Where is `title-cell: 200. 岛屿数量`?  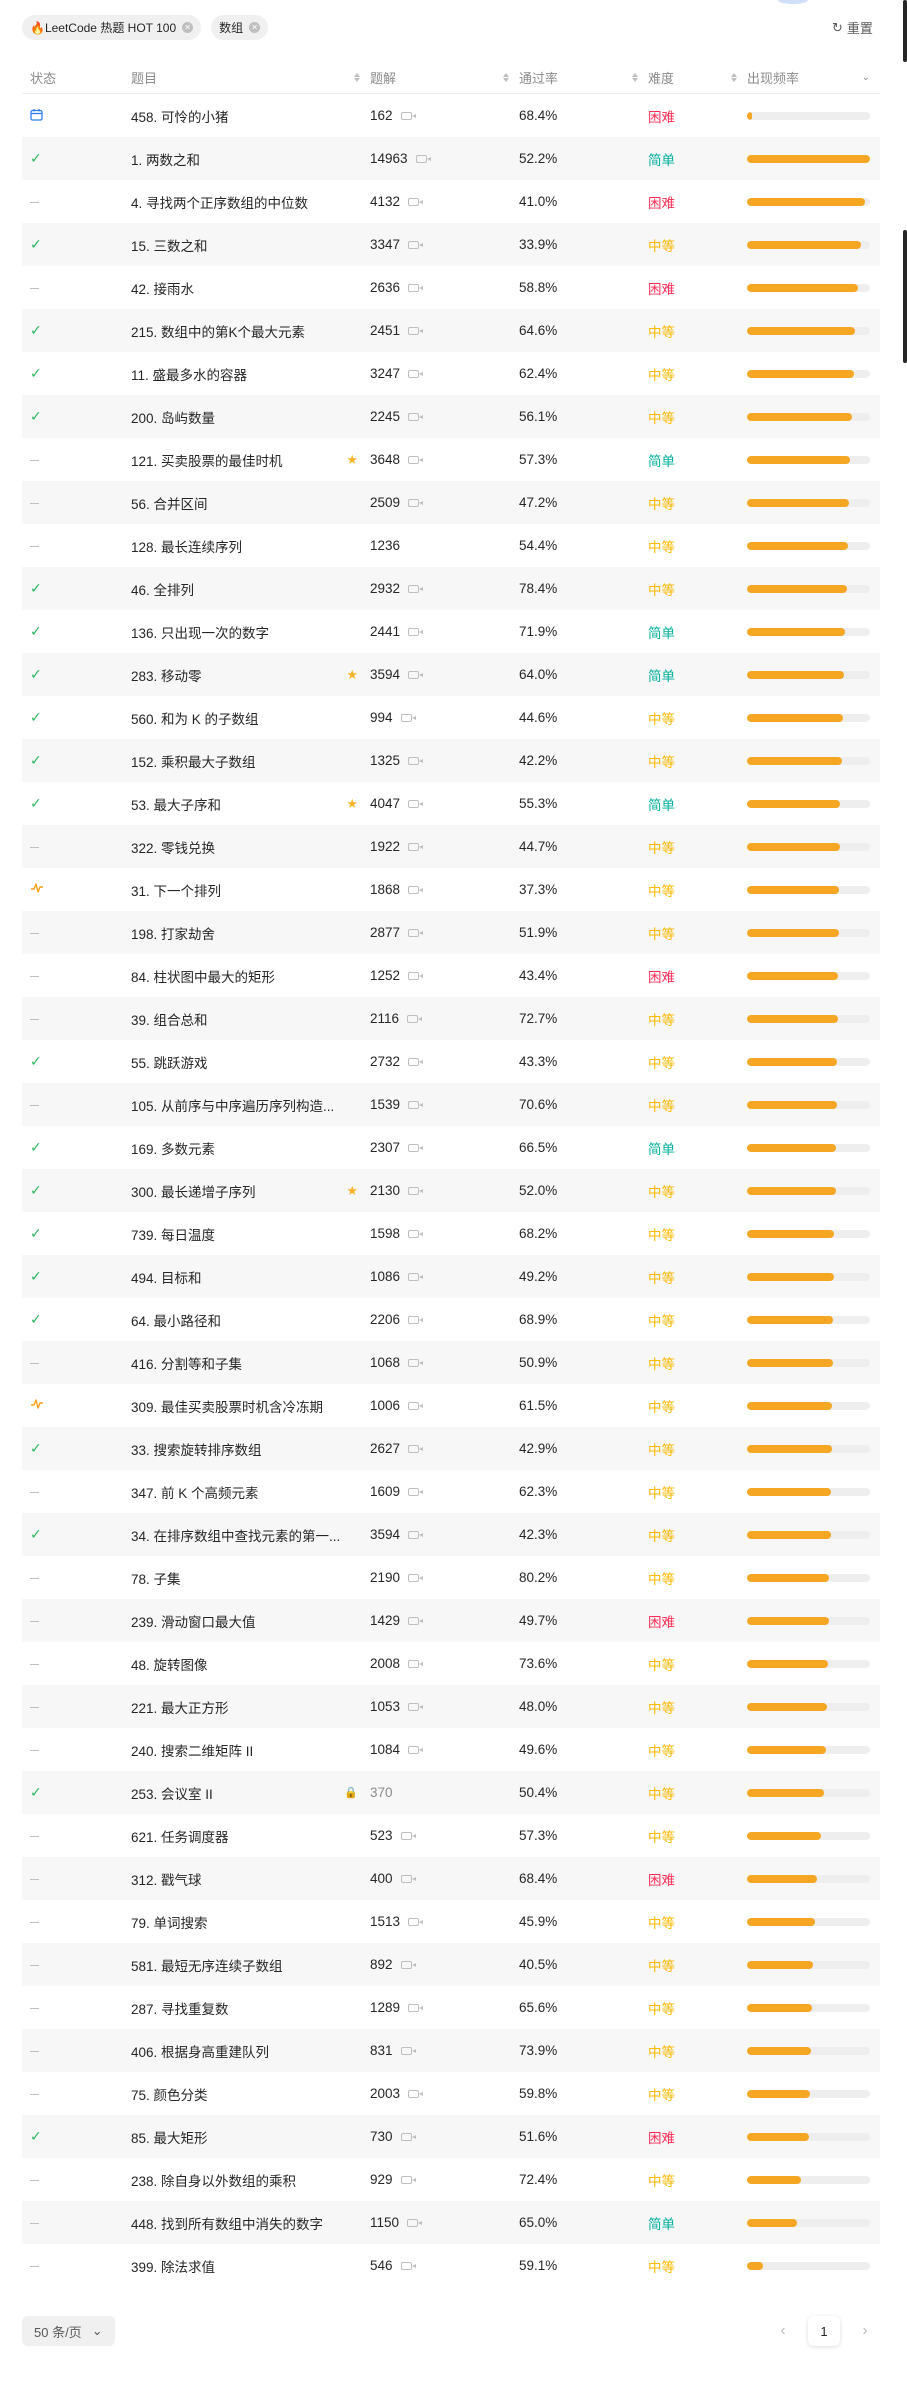 title-cell: 200. 岛屿数量 is located at coordinates (250, 417).